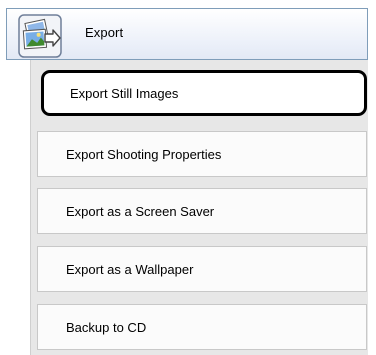 The image size is (376, 355). I want to click on export-menu-header: Export, so click(187, 34).